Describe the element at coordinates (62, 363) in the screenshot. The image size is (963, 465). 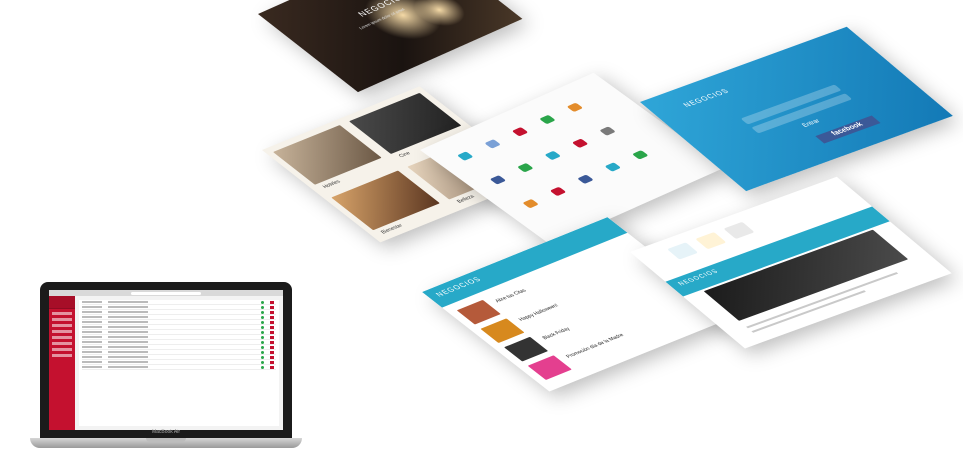
I see `admin-sidebar` at that location.